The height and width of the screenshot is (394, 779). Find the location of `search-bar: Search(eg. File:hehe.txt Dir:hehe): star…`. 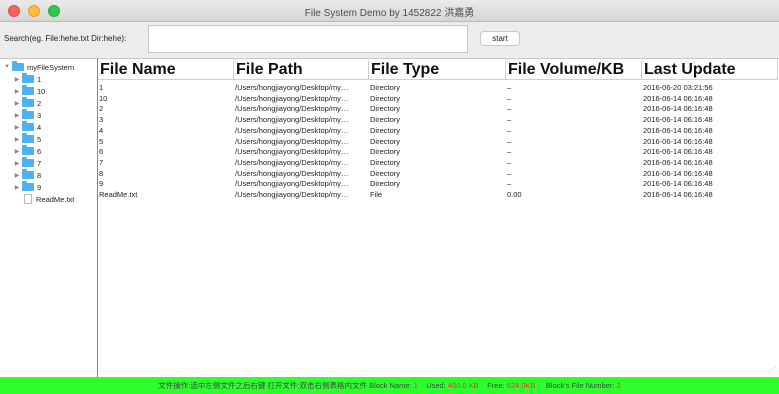

search-bar: Search(eg. File:hehe.txt Dir:hehe): star… is located at coordinates (389, 40).